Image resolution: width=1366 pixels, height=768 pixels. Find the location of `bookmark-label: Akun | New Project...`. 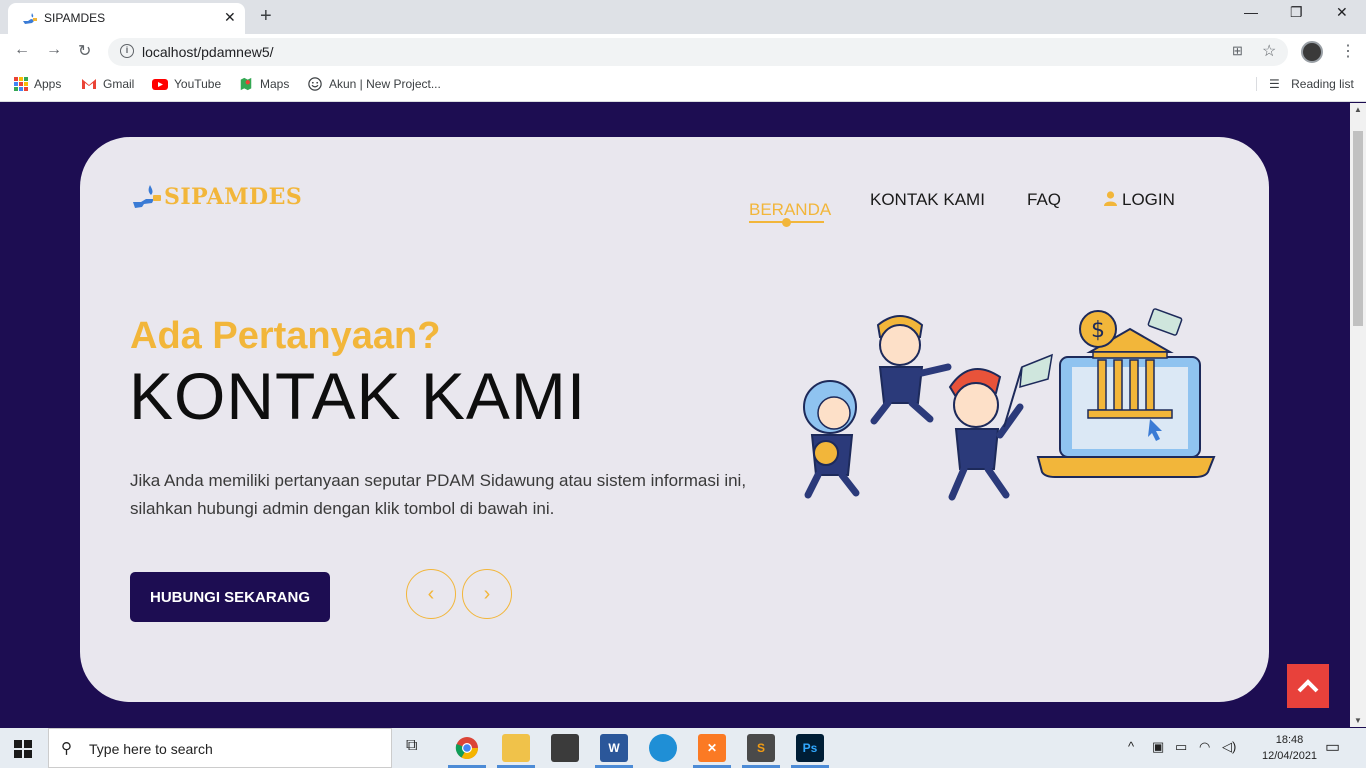

bookmark-label: Akun | New Project... is located at coordinates (385, 84).